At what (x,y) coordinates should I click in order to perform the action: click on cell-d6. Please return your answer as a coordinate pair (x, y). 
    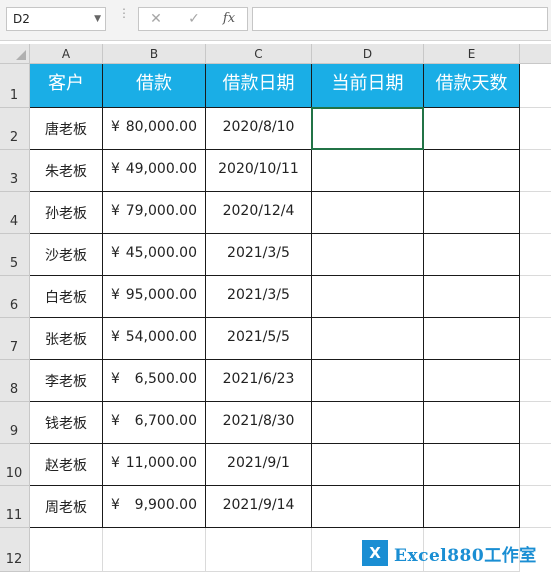
    Looking at the image, I should click on (368, 297).